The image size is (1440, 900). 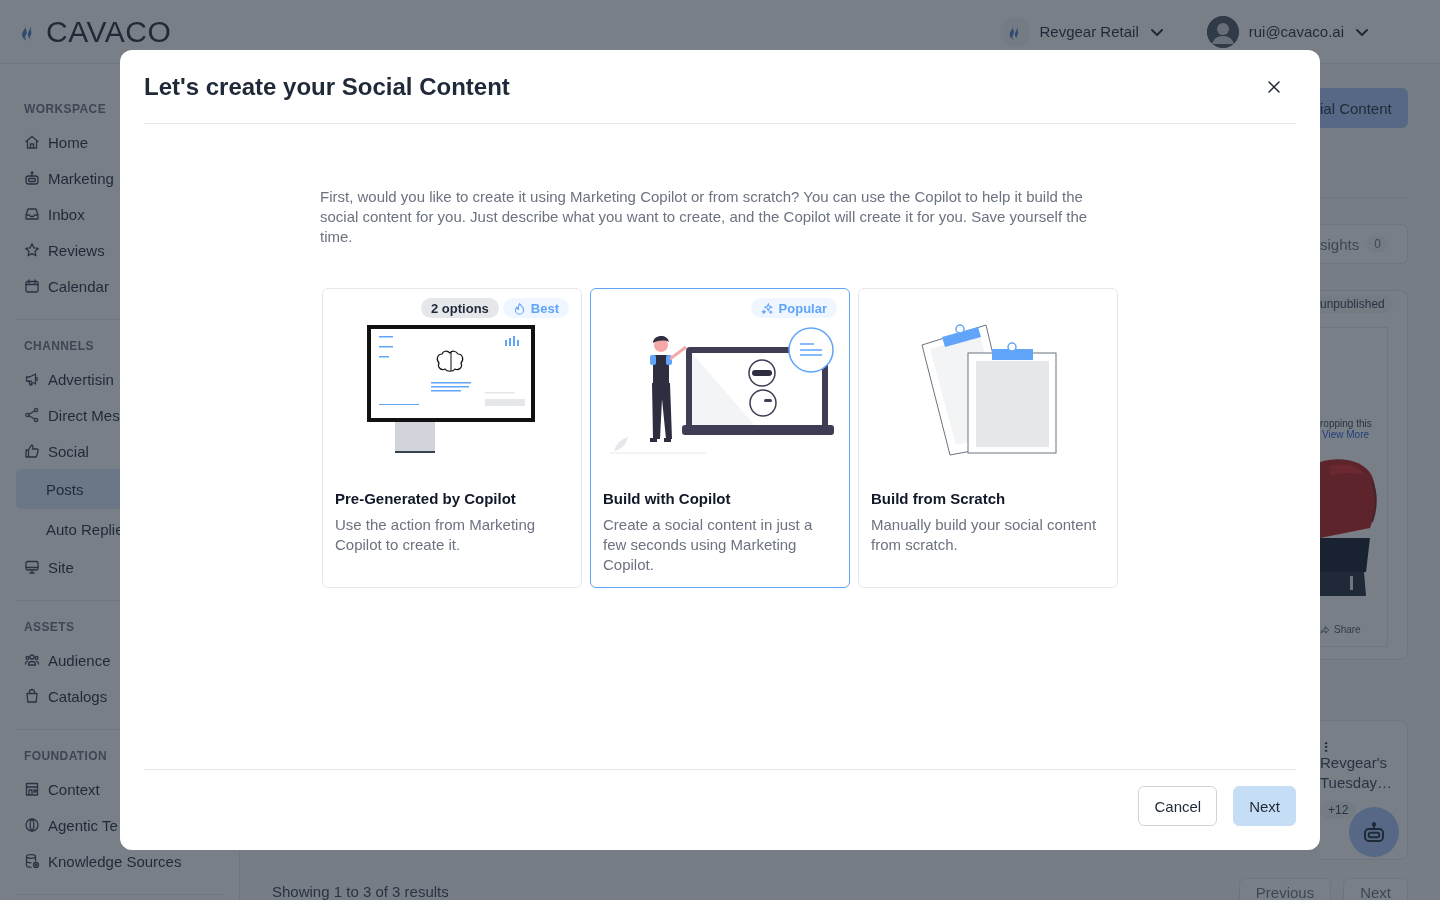 I want to click on pagination-button: Next, so click(x=1375, y=889).